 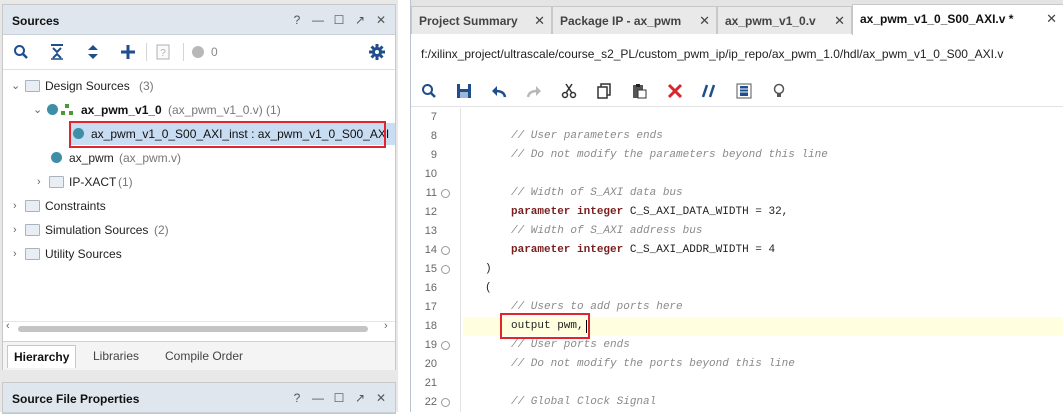 I want to click on code-line: 19// User ports ends, so click(x=527, y=345).